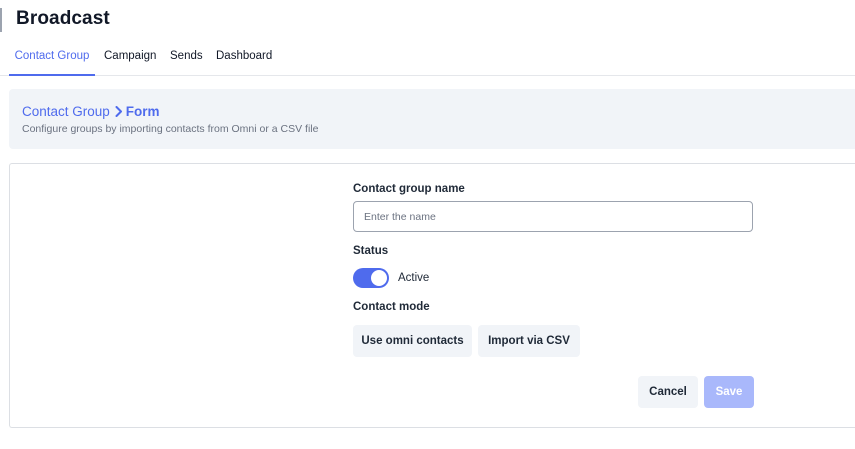 This screenshot has width=855, height=449. I want to click on status-toggle, so click(371, 278).